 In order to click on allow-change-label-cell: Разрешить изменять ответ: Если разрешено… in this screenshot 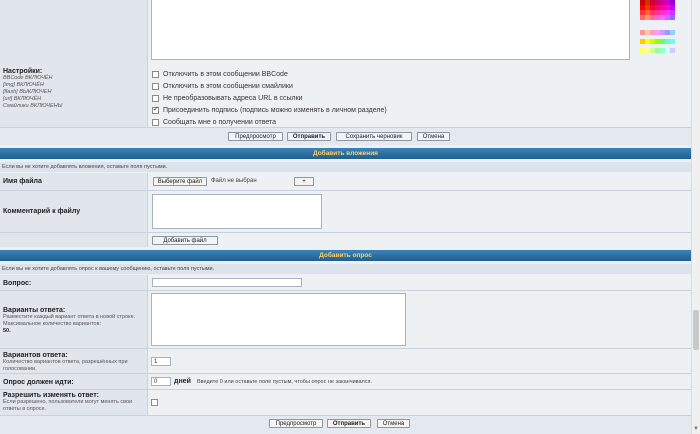, I will do `click(74, 402)`.